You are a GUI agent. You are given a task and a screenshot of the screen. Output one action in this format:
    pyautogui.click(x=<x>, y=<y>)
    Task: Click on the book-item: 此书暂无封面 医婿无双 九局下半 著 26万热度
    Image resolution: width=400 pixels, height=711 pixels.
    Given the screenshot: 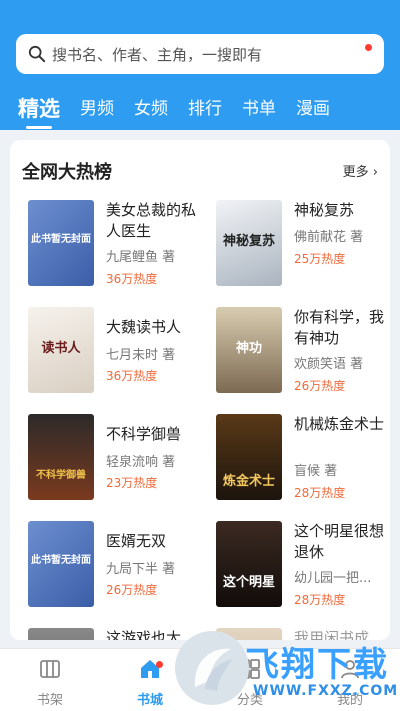 What is the action you would take?
    pyautogui.click(x=118, y=566)
    